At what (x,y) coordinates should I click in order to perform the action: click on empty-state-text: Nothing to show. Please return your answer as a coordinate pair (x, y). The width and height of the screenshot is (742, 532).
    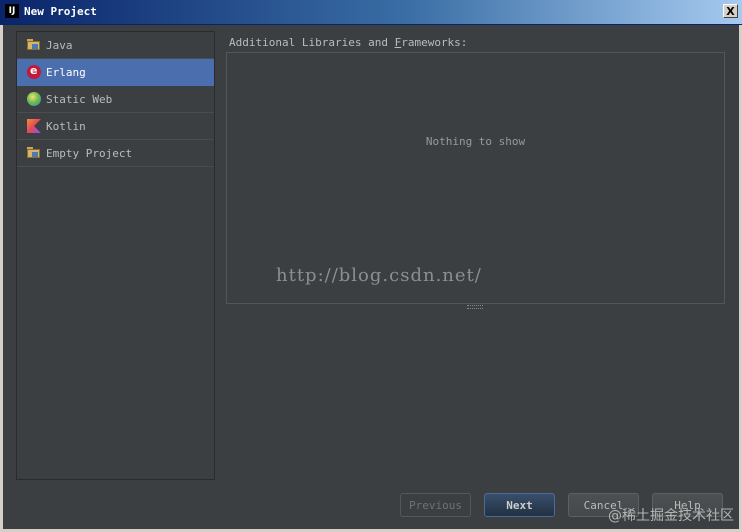
    Looking at the image, I should click on (475, 141).